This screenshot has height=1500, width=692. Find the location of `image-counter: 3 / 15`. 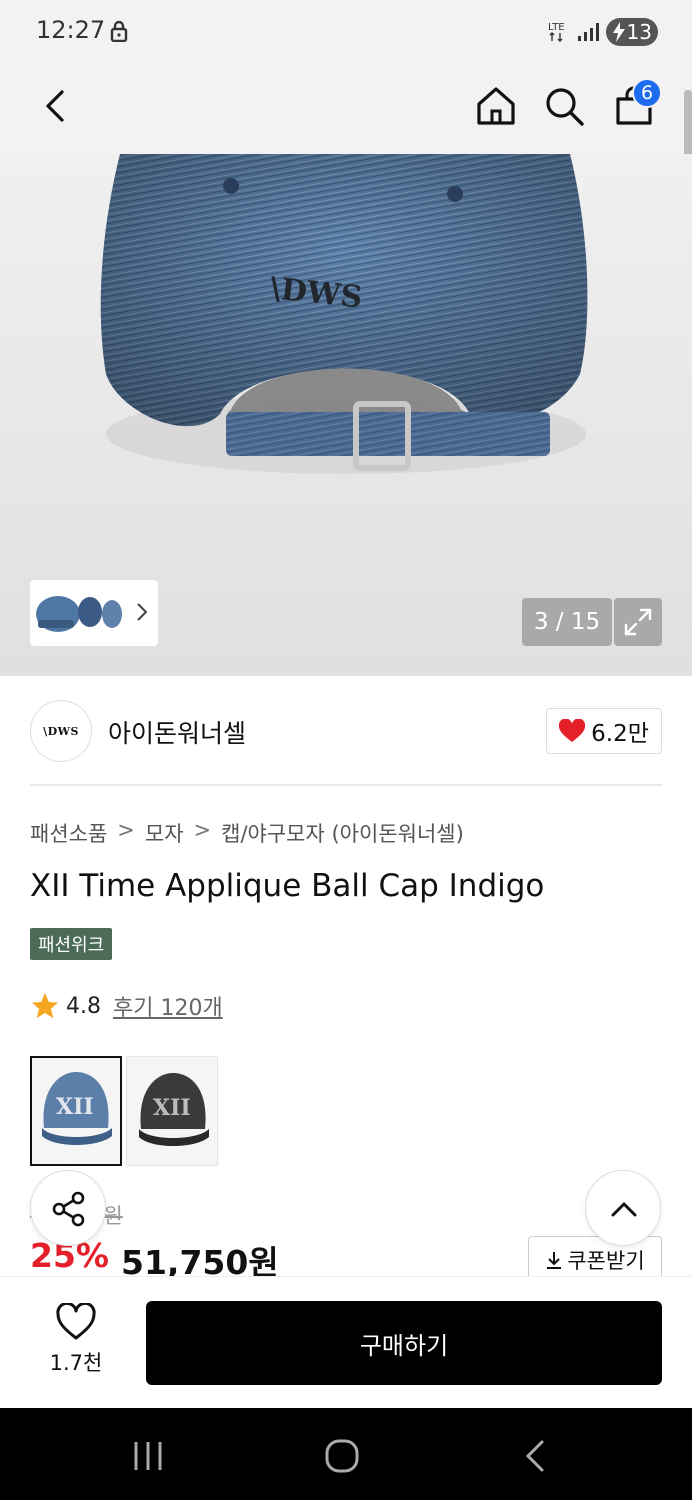

image-counter: 3 / 15 is located at coordinates (567, 622).